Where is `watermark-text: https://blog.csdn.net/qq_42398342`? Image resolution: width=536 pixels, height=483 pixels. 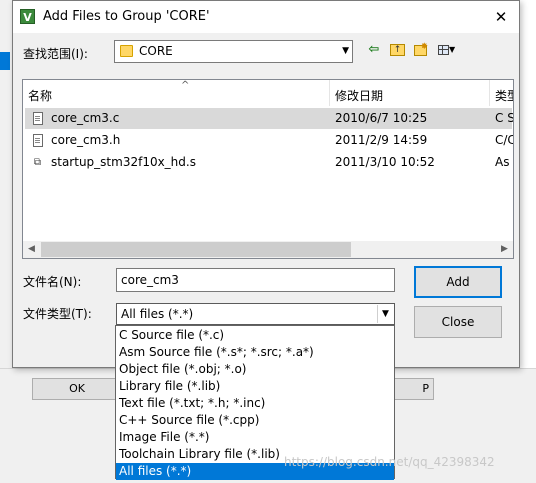
watermark-text: https://blog.csdn.net/qq_42398342 is located at coordinates (389, 462).